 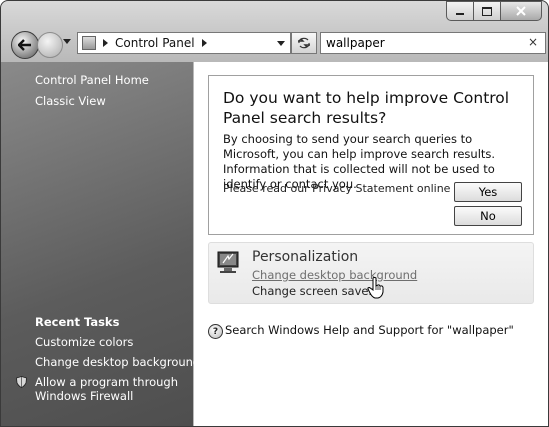 What do you see at coordinates (228, 262) in the screenshot?
I see `personalization-icon` at bounding box center [228, 262].